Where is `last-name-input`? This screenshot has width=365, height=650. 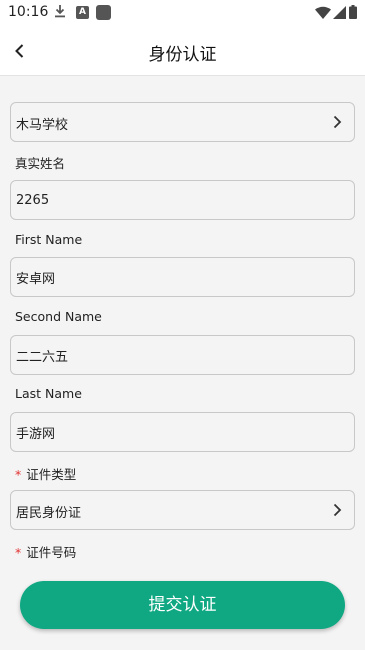 last-name-input is located at coordinates (181, 432).